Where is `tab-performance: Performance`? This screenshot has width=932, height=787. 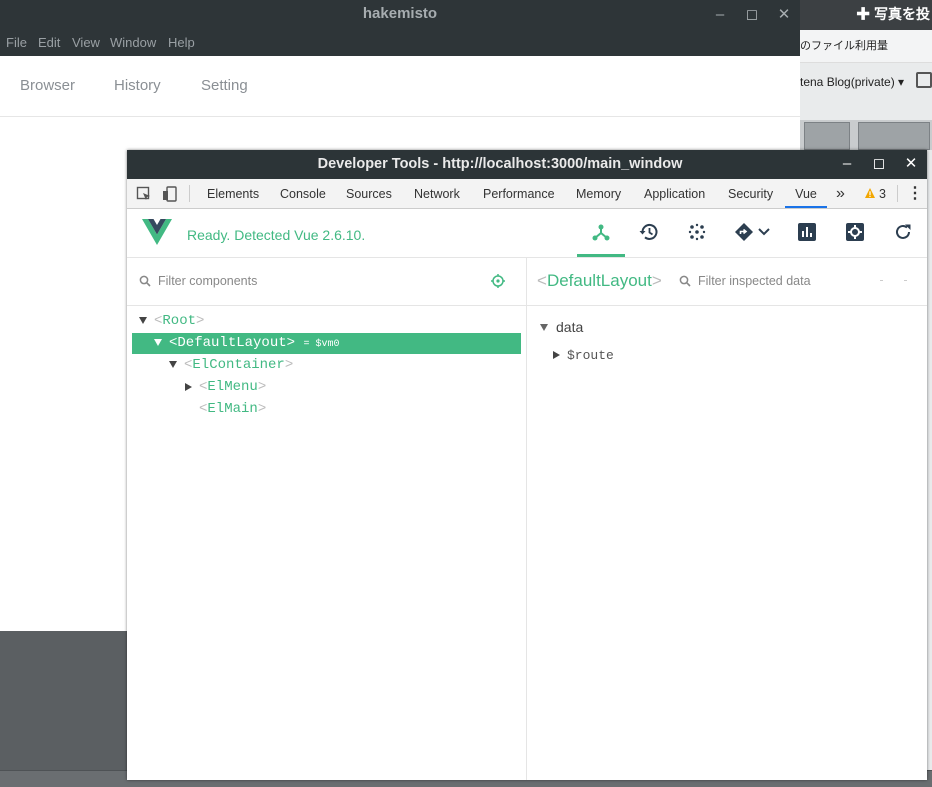
tab-performance: Performance is located at coordinates (519, 193).